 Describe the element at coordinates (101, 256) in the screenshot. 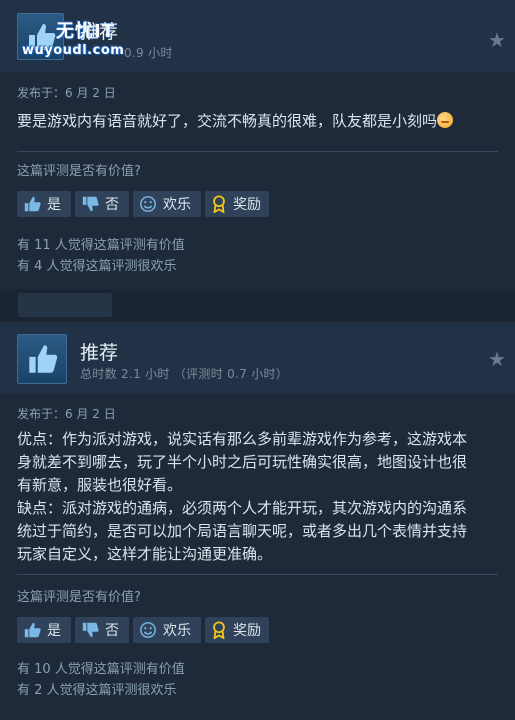

I see `review-stats: 有 11 人觉得这篇评测有价值 有 4 人觉得这篇评测很欢乐` at that location.